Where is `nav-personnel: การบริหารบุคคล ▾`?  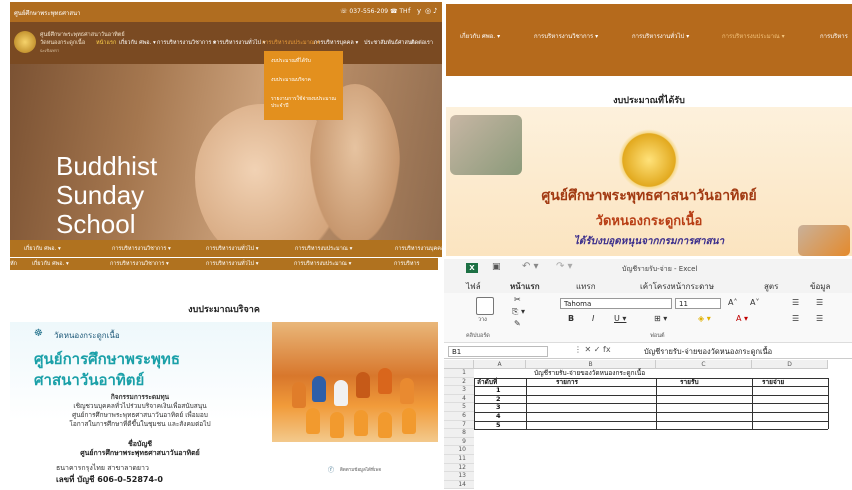 nav-personnel: การบริหารบุคคล ▾ is located at coordinates (336, 43).